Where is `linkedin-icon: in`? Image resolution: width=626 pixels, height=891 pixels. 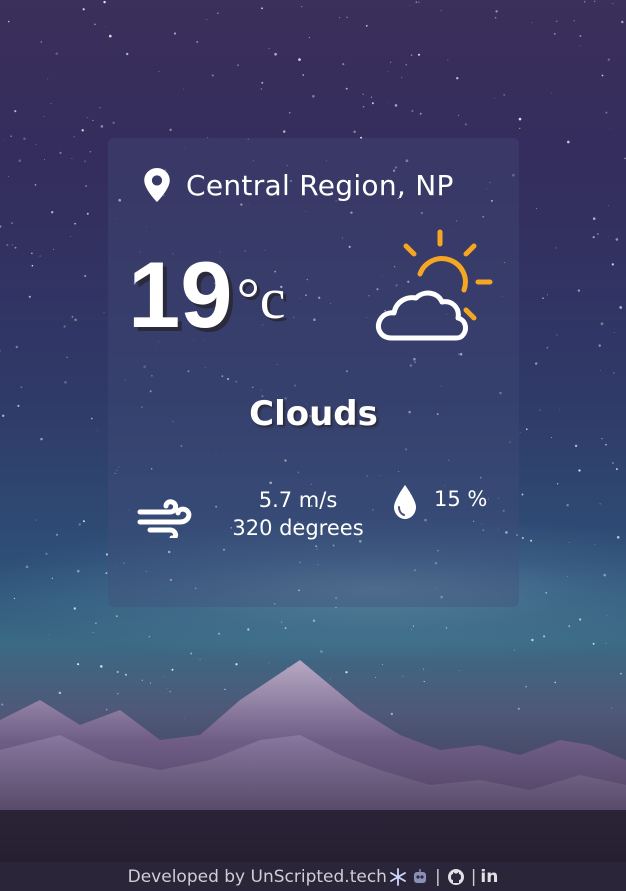
linkedin-icon: in is located at coordinates (489, 877).